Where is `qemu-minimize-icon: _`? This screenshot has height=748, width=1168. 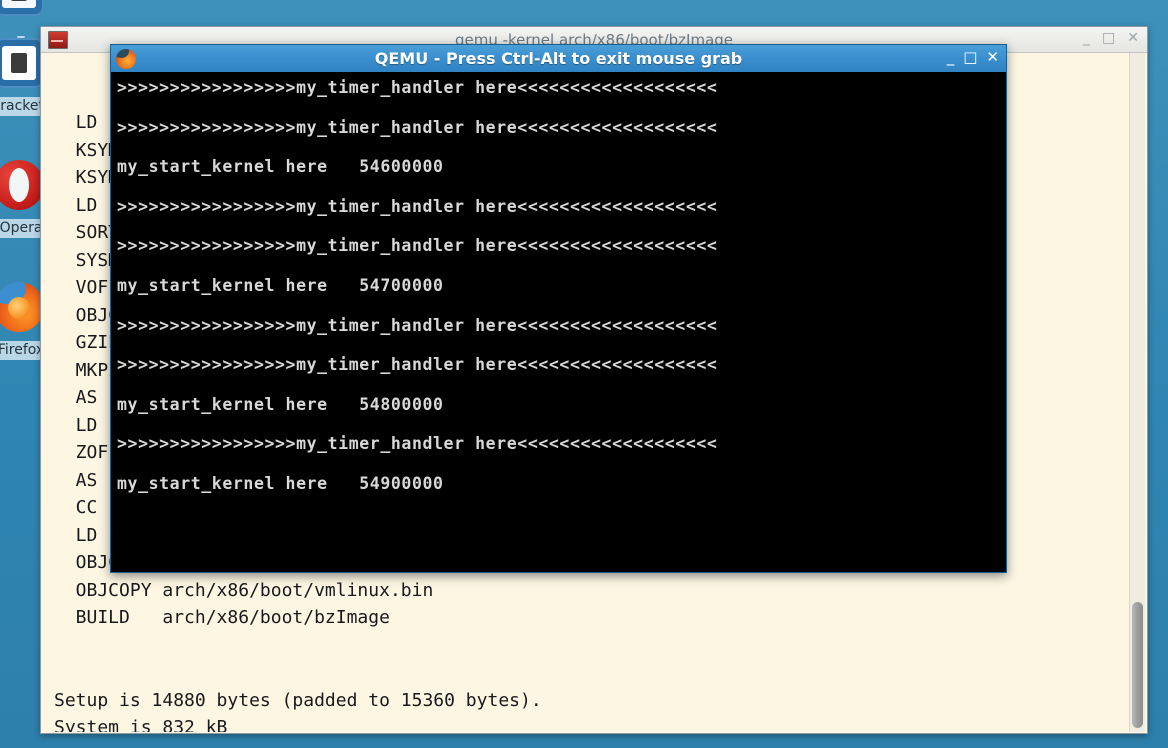
qemu-minimize-icon: _ is located at coordinates (951, 57).